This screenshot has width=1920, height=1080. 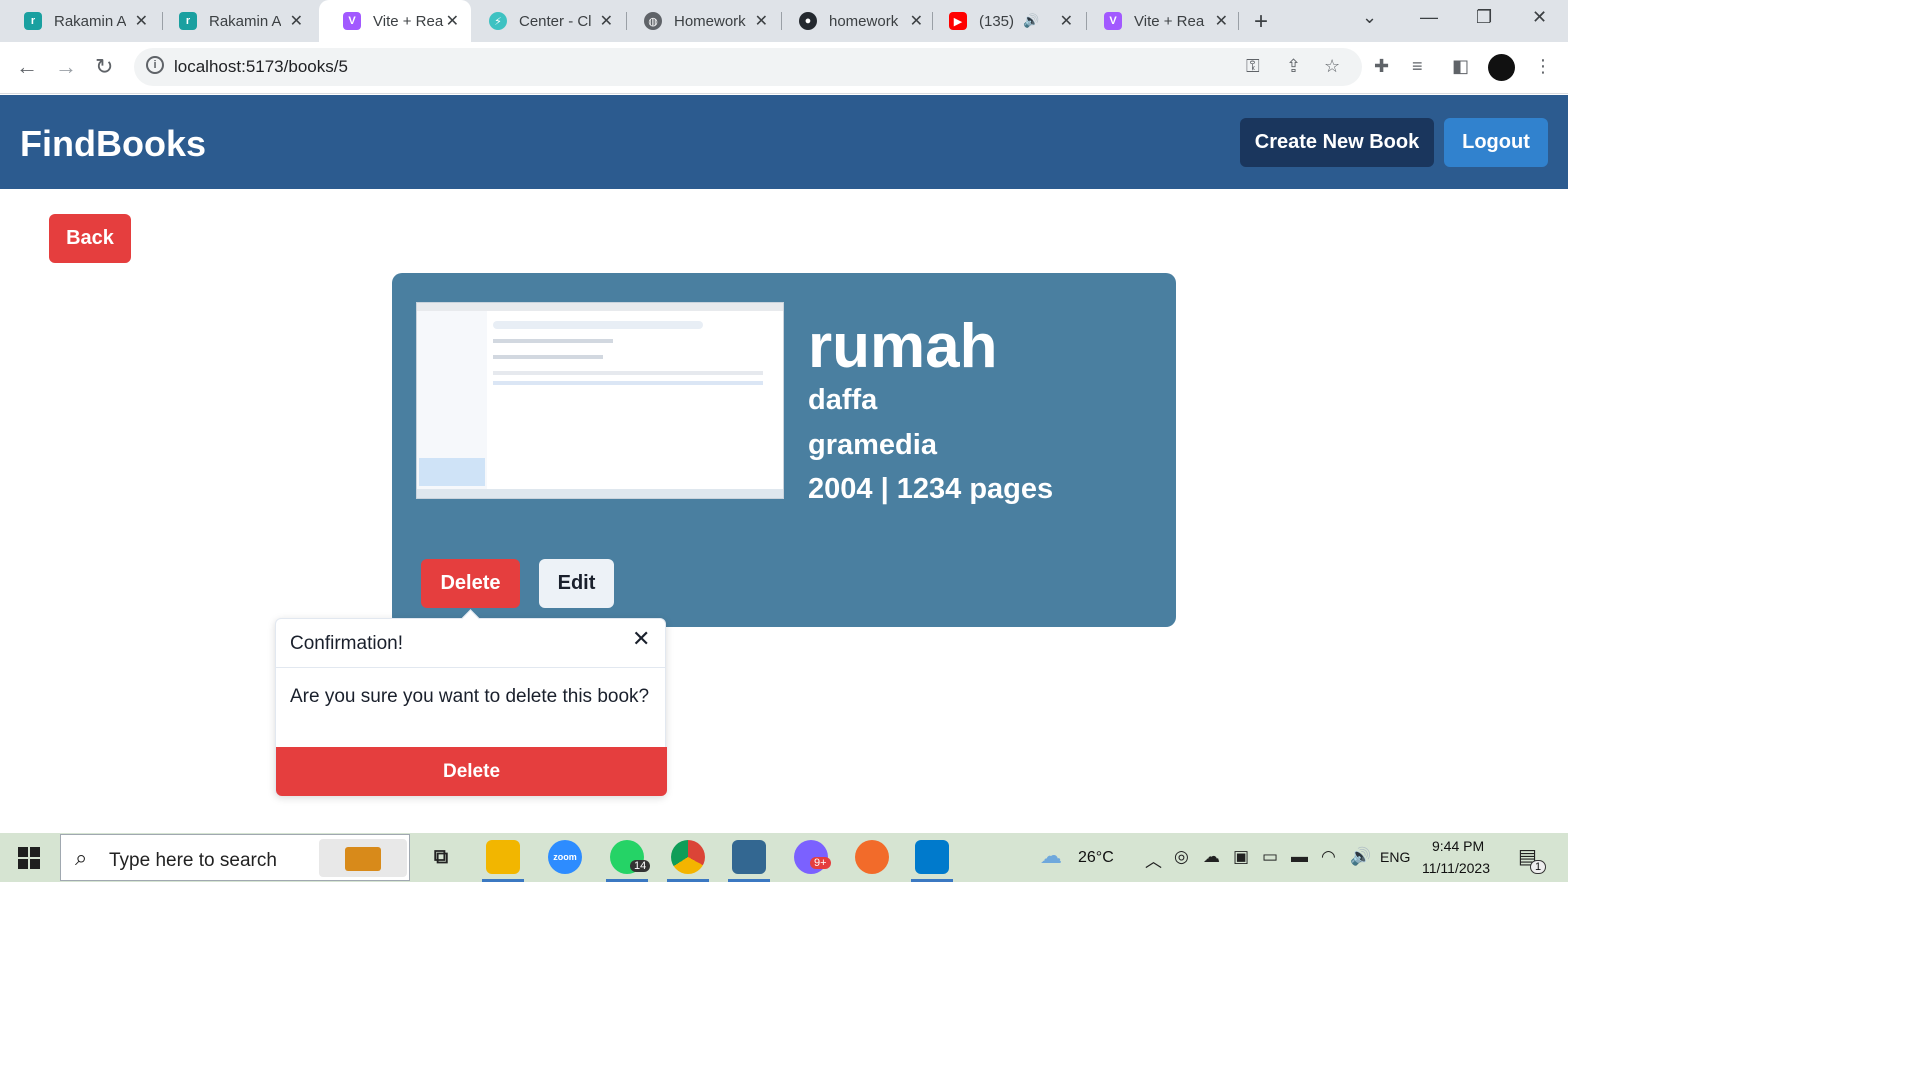 What do you see at coordinates (932, 857) in the screenshot?
I see `vscode-icon` at bounding box center [932, 857].